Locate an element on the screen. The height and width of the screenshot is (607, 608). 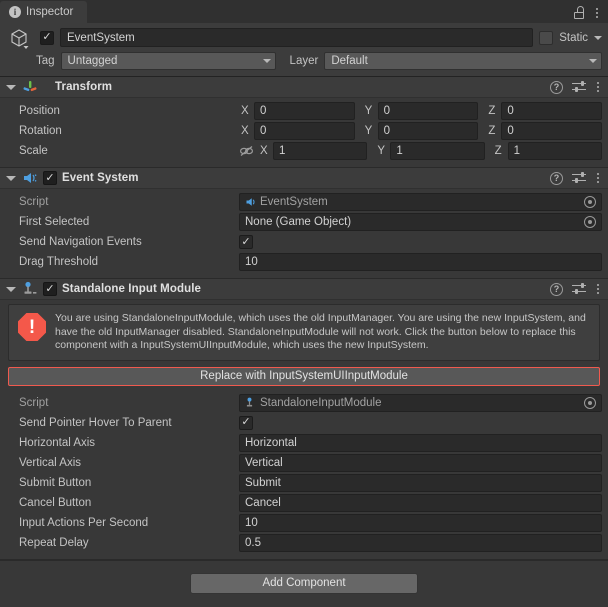
cancel-button-input: Cancel is located at coordinates (420, 502).